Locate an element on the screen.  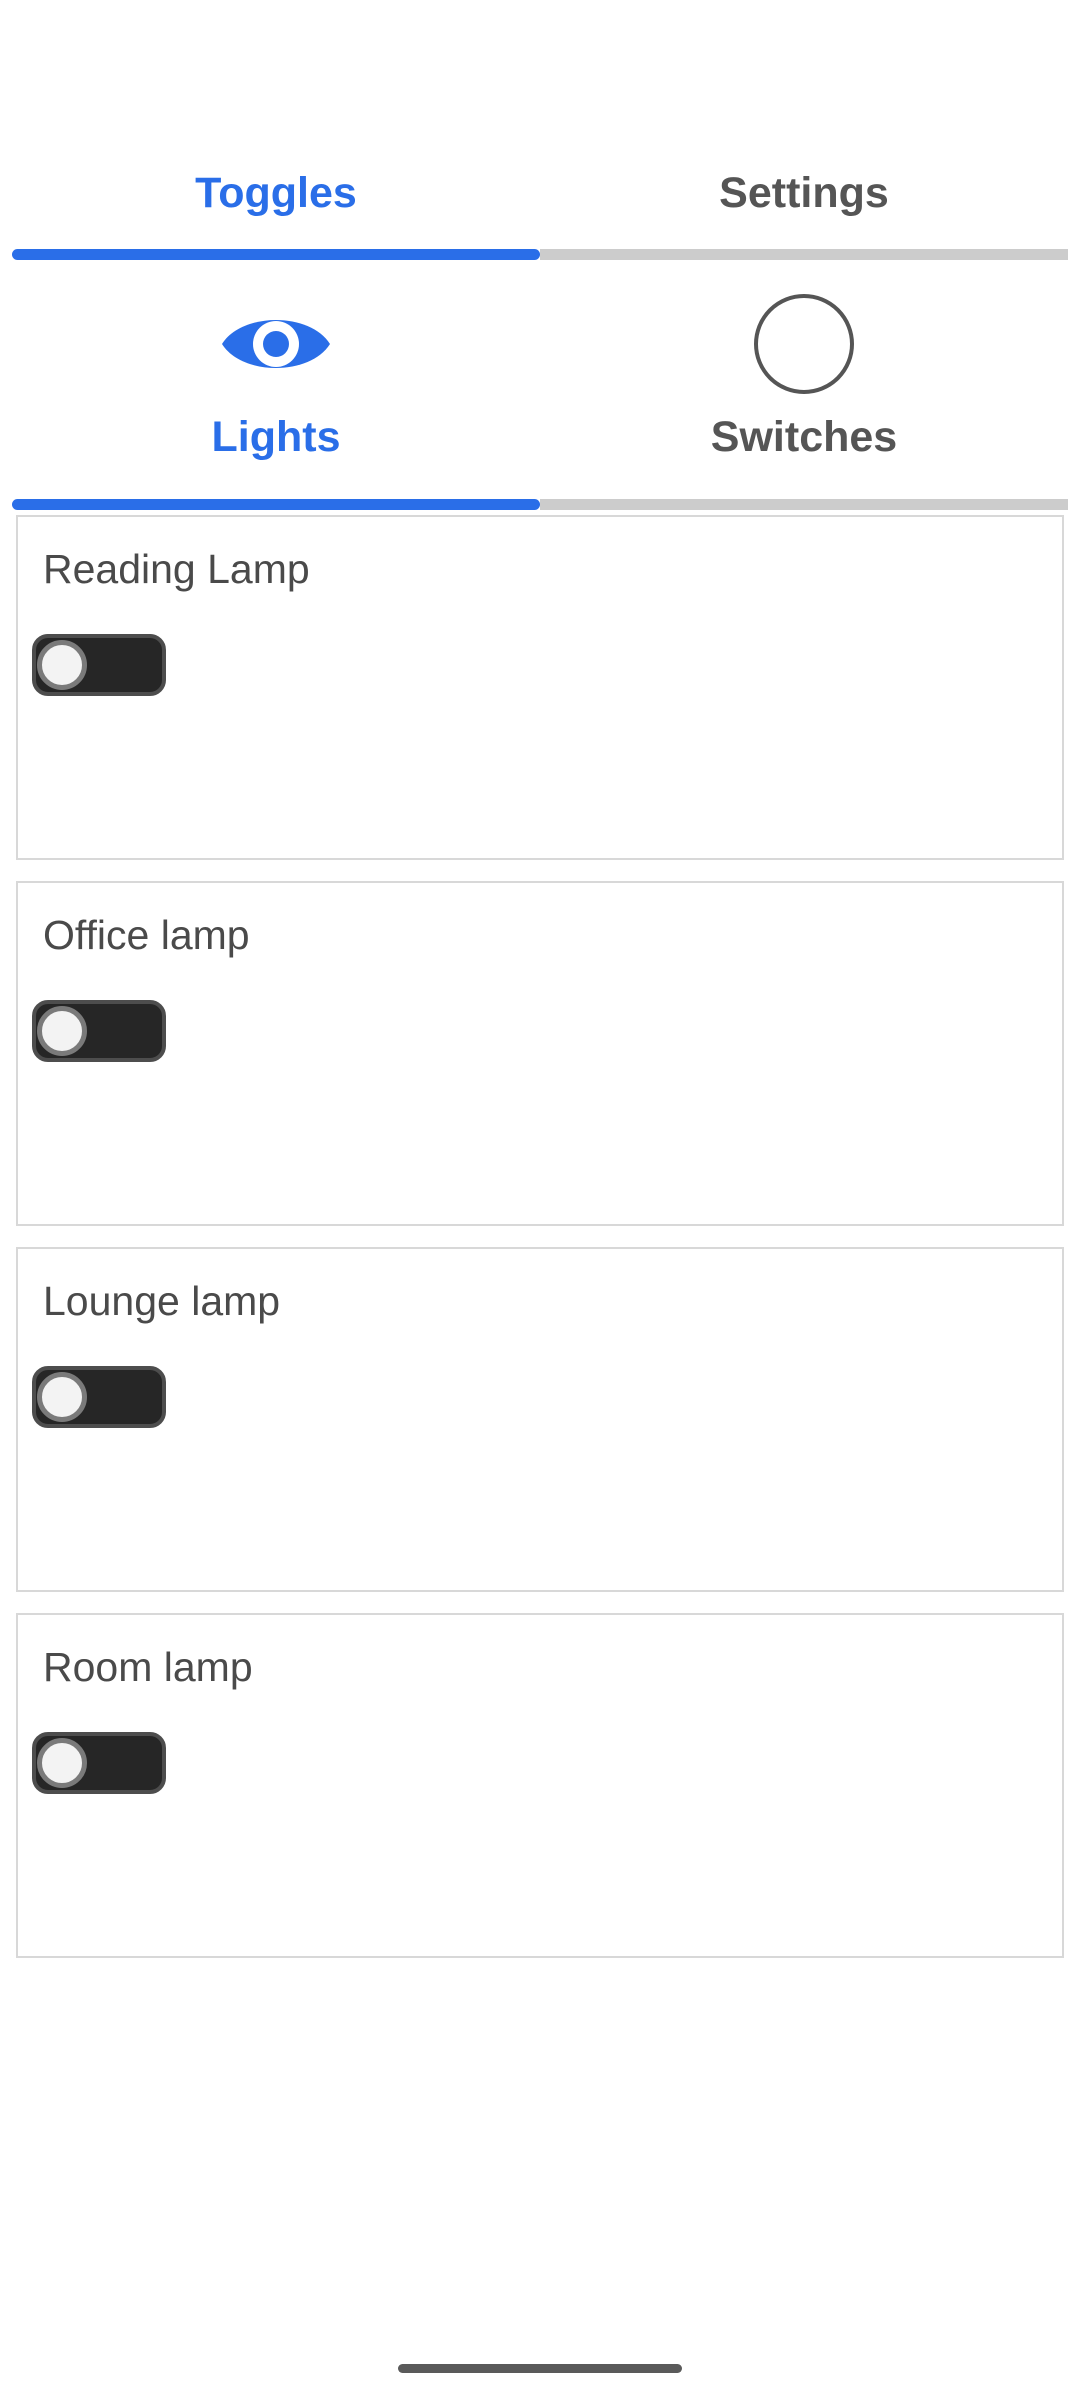
tab-lights-indicator is located at coordinates (276, 504).